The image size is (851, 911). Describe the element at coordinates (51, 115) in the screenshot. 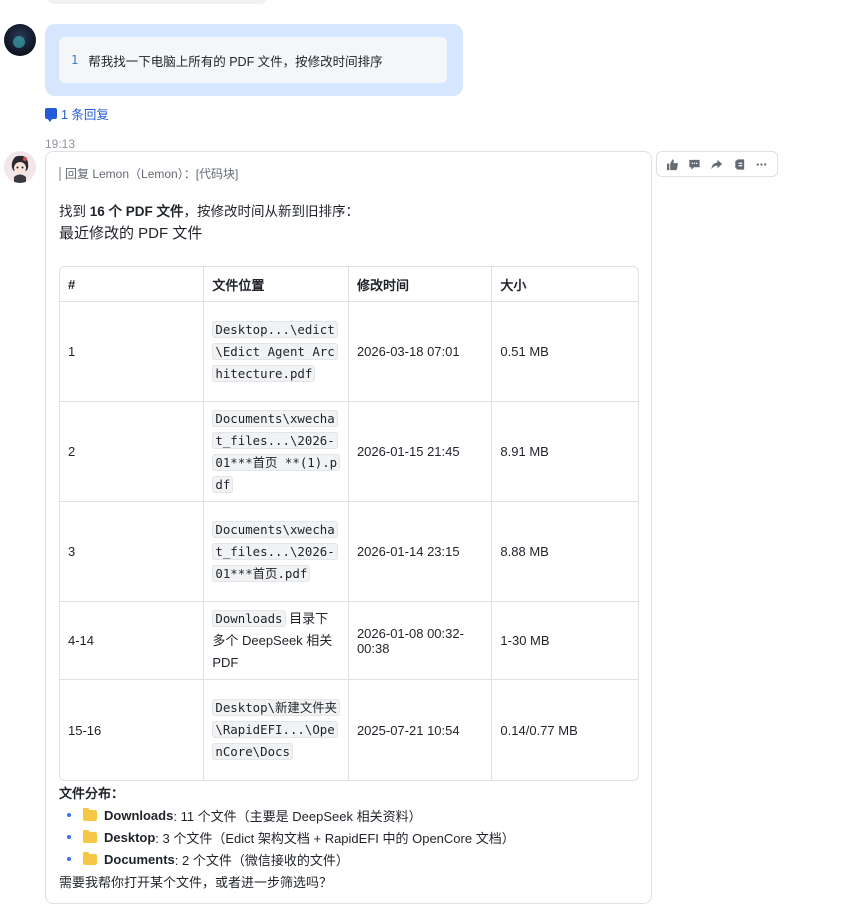

I see `reply-bubble-icon` at that location.